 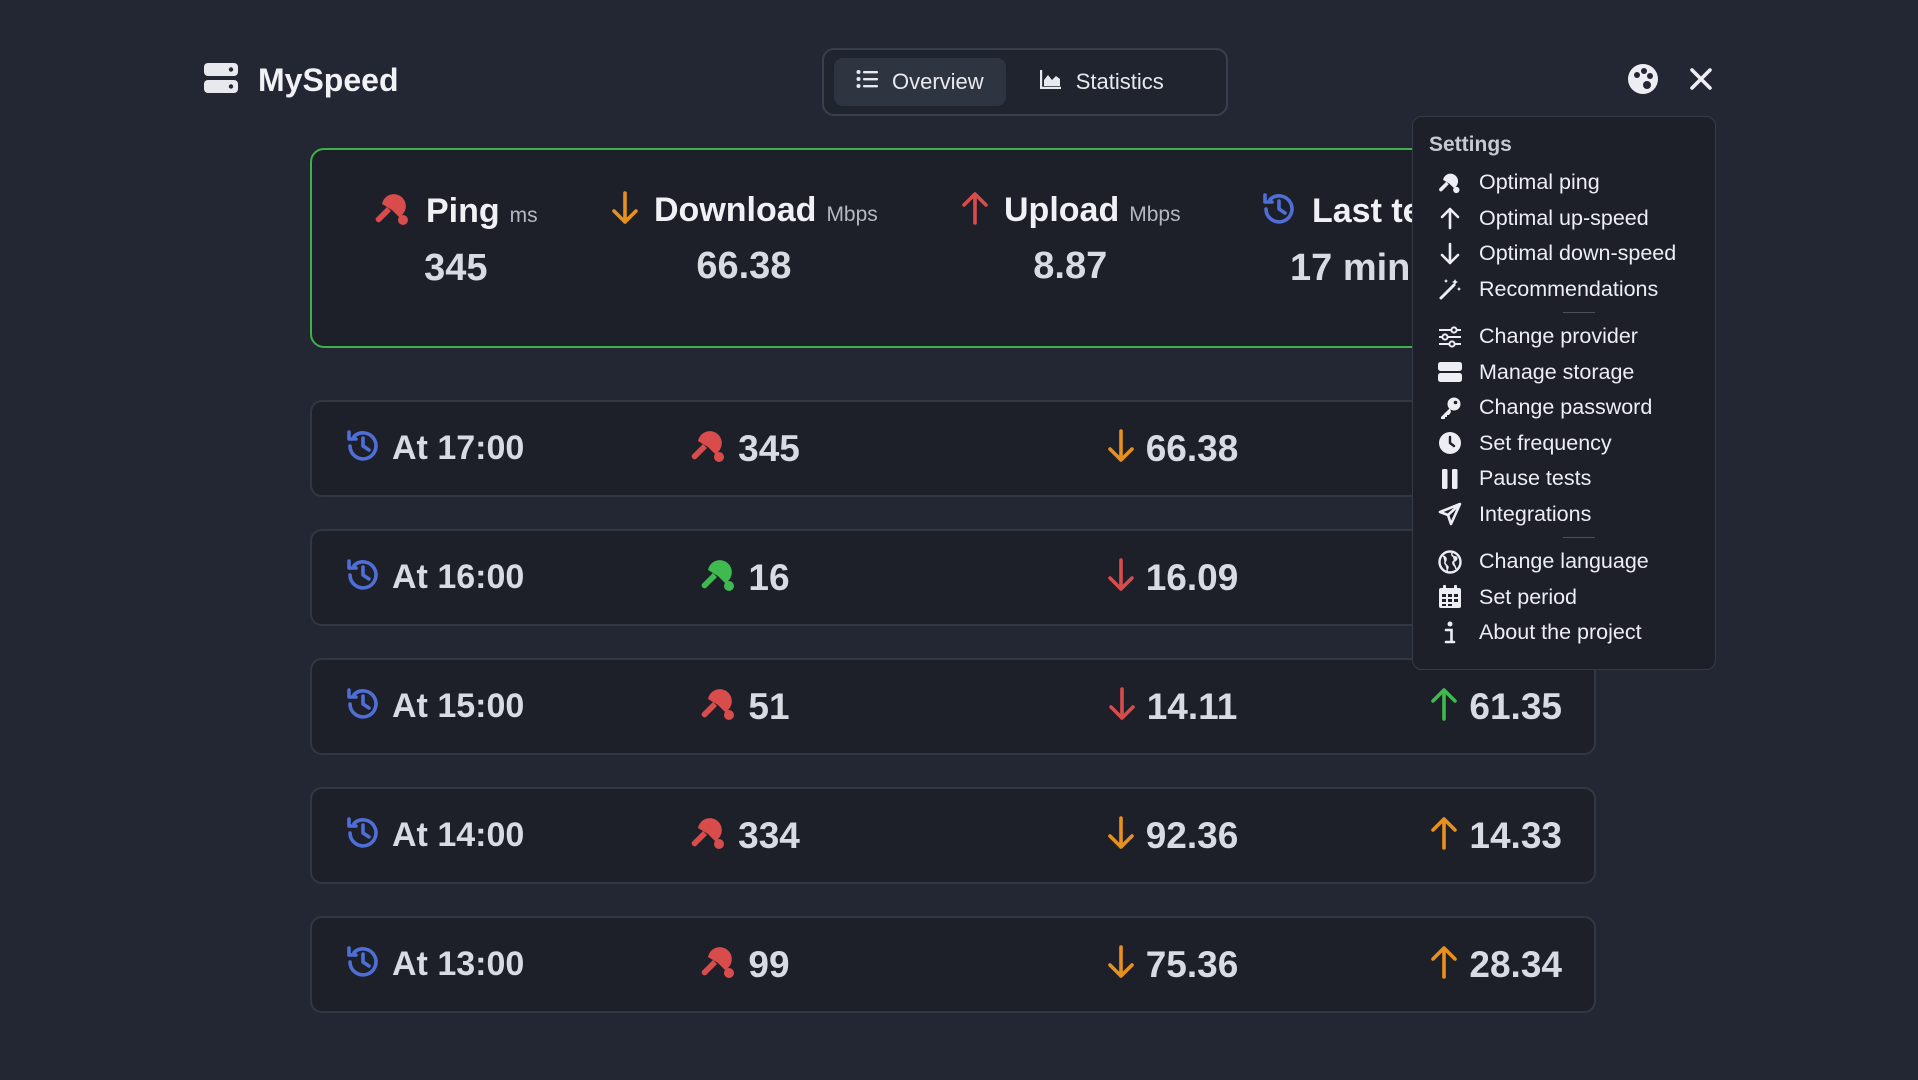 I want to click on summary-ping: Ping ms 345, so click(x=456, y=240).